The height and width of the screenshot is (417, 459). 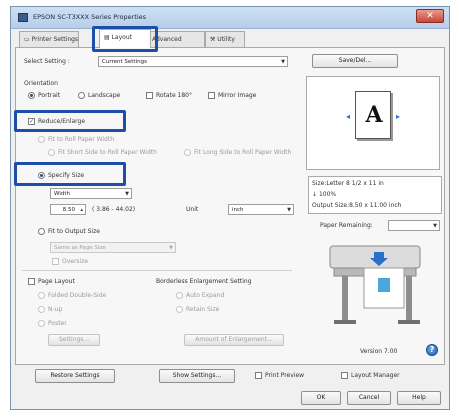 What do you see at coordinates (51, 152) in the screenshot?
I see `fit-short-side-radio` at bounding box center [51, 152].